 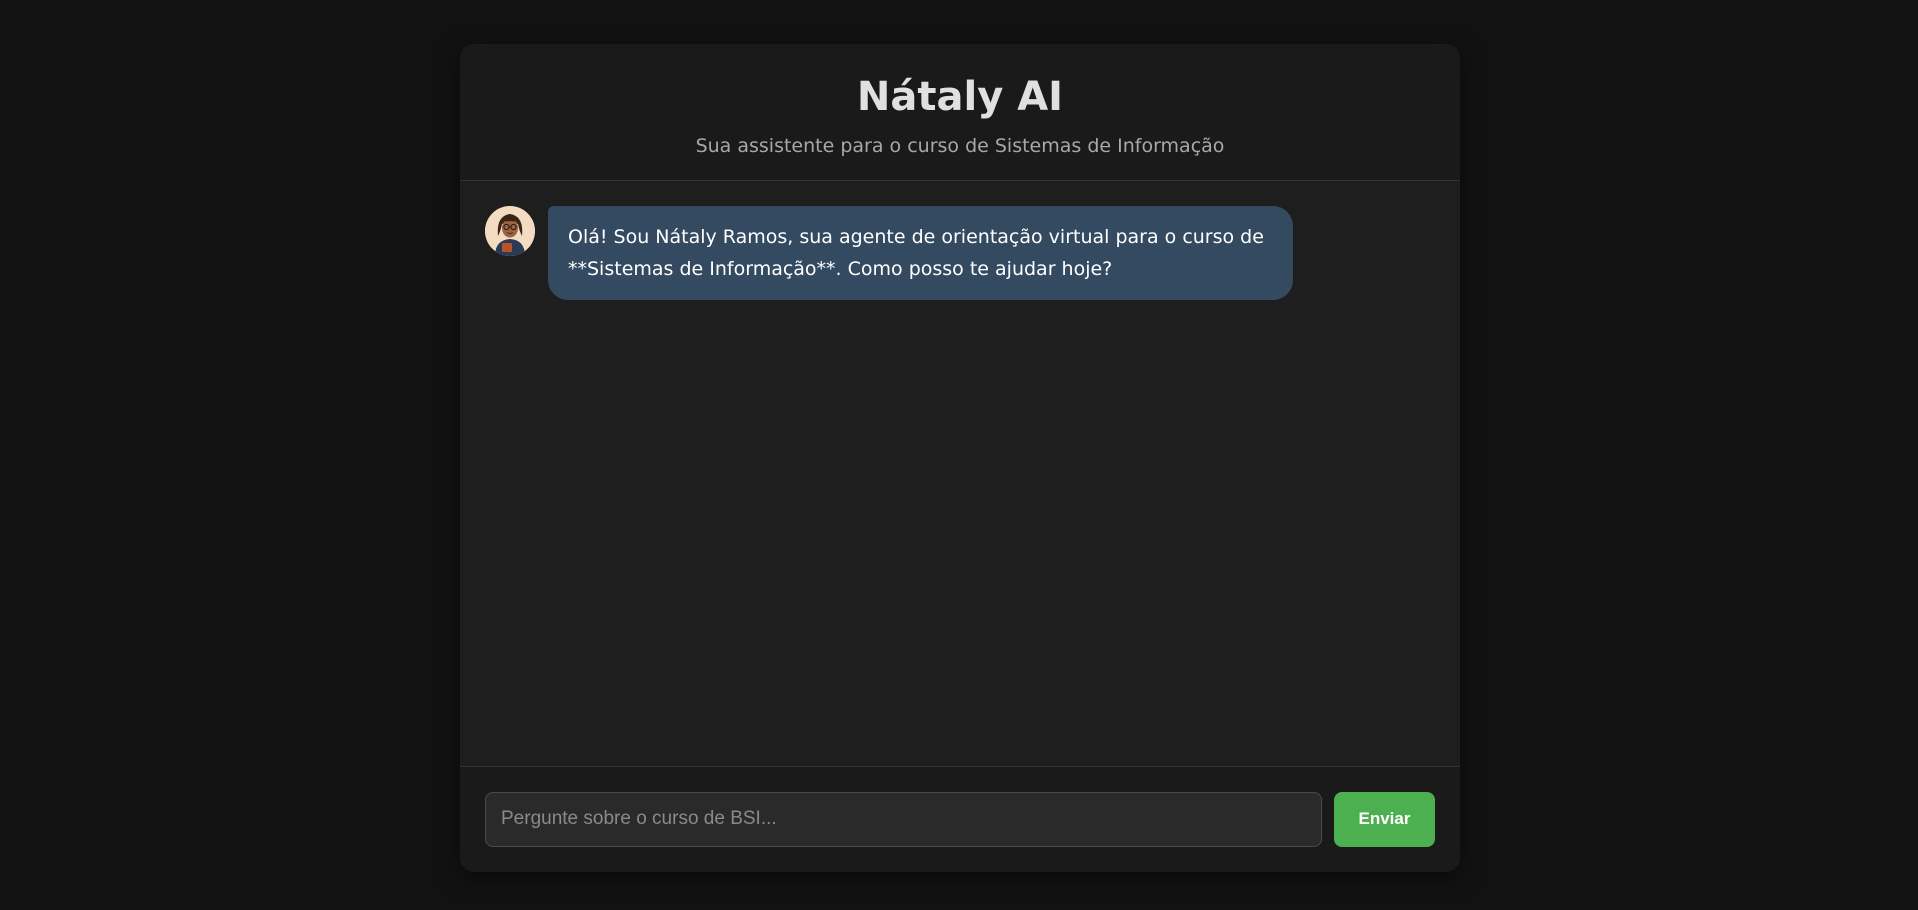 I want to click on composer-bar: Enviar, so click(x=960, y=819).